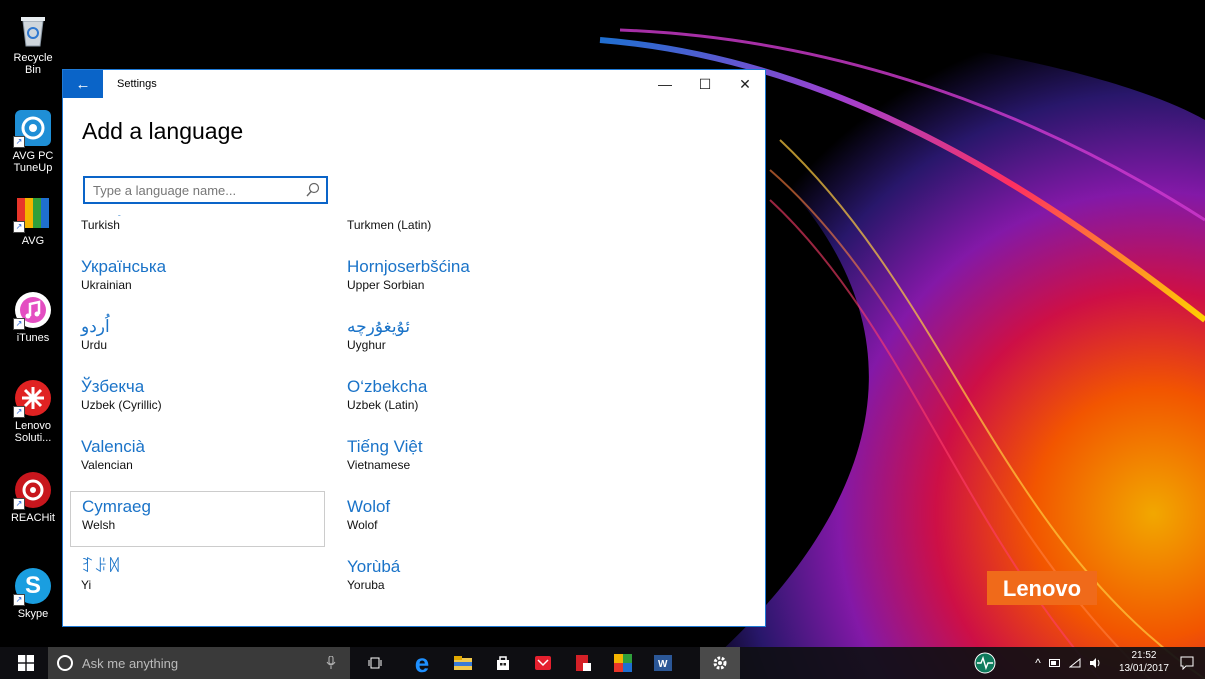 This screenshot has height=679, width=1205. What do you see at coordinates (65, 663) in the screenshot?
I see `cortana-icon` at bounding box center [65, 663].